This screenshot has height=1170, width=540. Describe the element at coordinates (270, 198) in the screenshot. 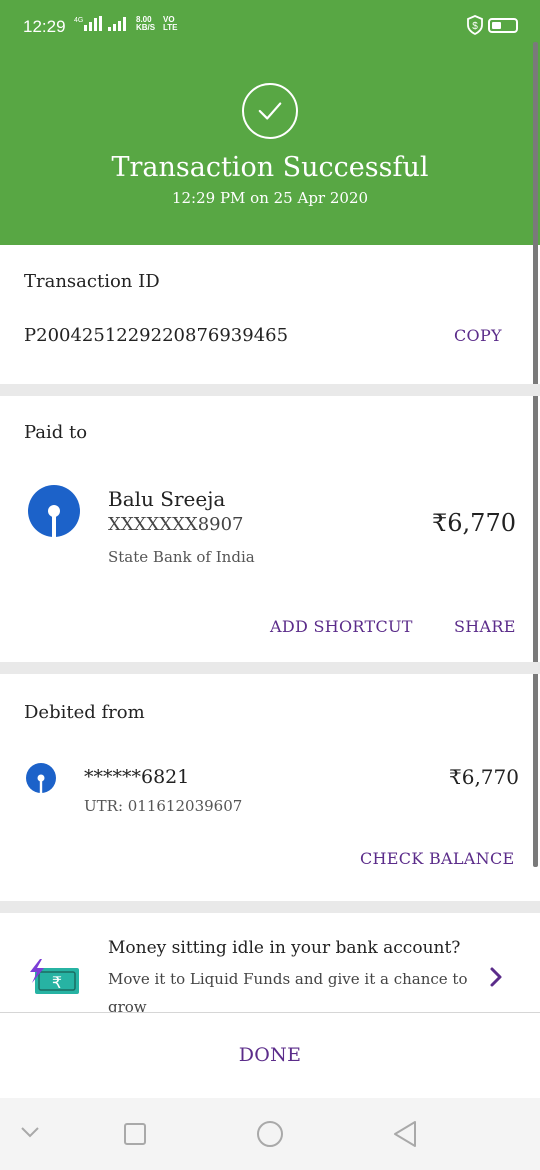

I see `transaction-datetime: 12:29 PM on 25 Apr 2020` at that location.